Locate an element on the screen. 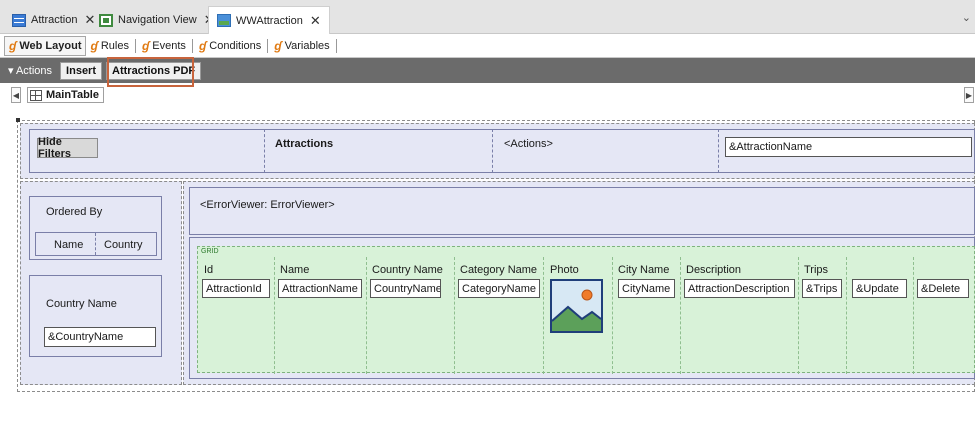 The height and width of the screenshot is (442, 975). grid-header-country-name: Country Name is located at coordinates (407, 270).